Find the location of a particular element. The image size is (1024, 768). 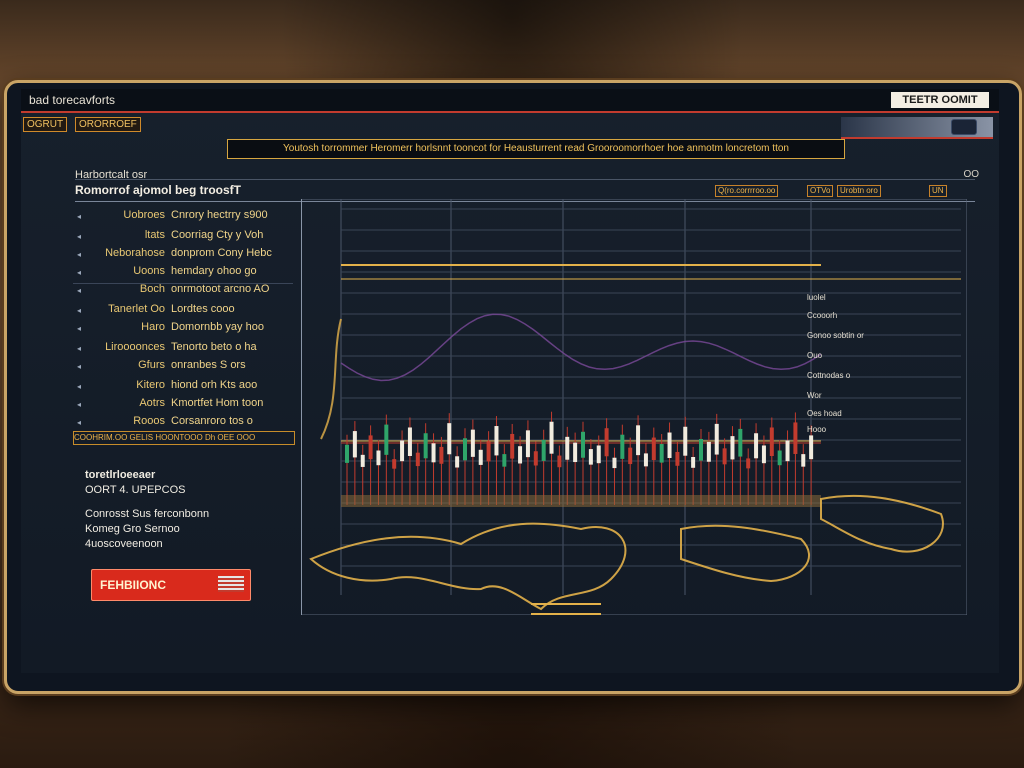

row-symbol: Rooos is located at coordinates (149, 421).